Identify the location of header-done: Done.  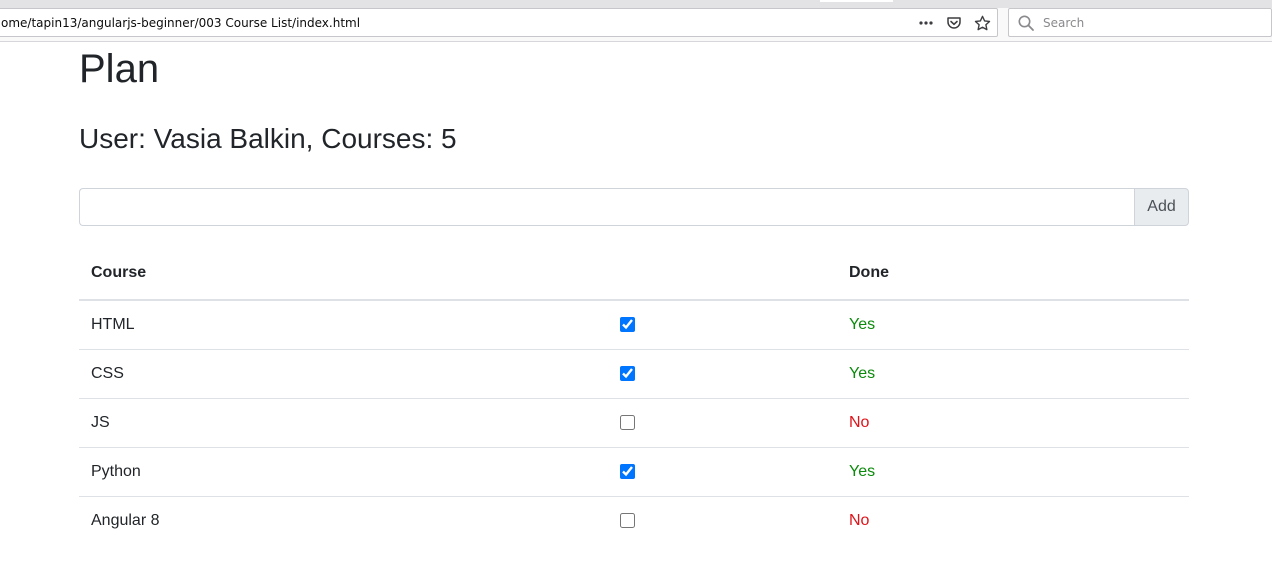
(1013, 276).